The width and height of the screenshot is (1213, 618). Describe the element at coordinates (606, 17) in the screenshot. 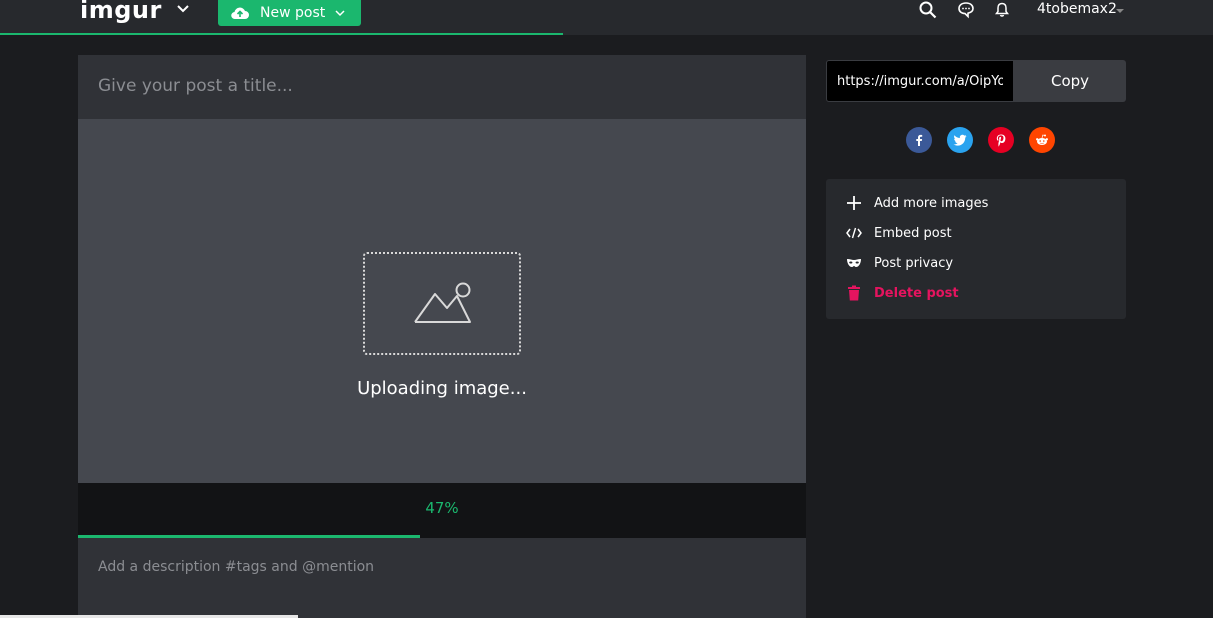

I see `top-navigation-bar: imgur New post 4tobemax2` at that location.